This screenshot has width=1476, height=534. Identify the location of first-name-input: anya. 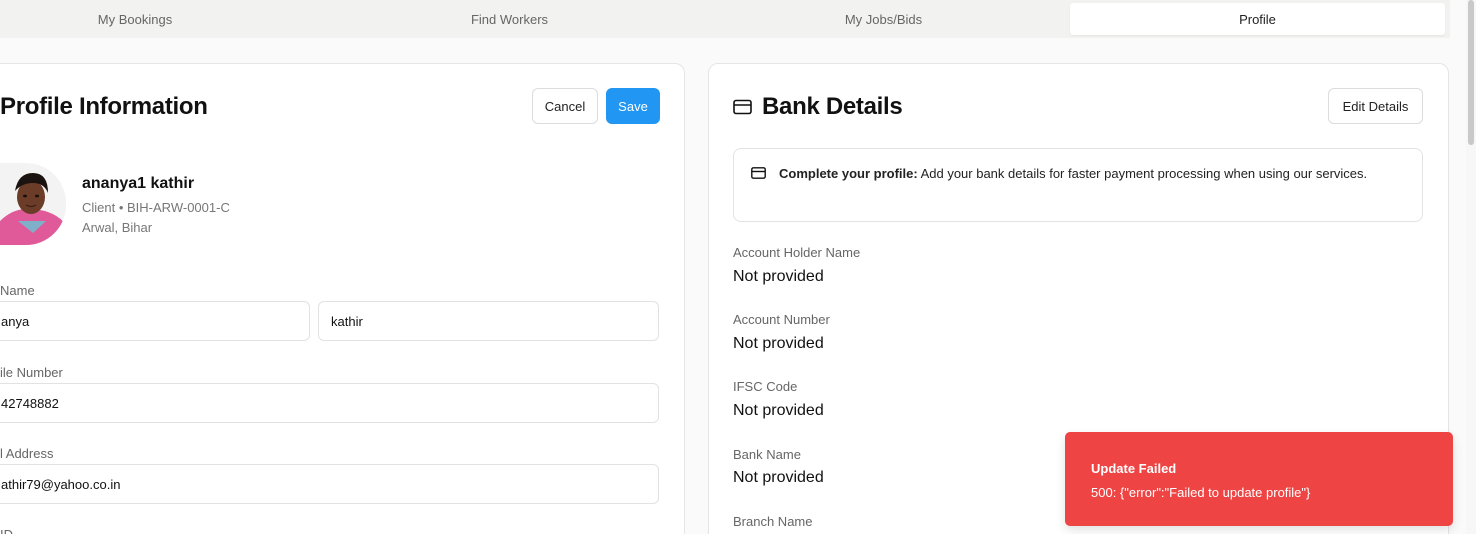
(155, 321).